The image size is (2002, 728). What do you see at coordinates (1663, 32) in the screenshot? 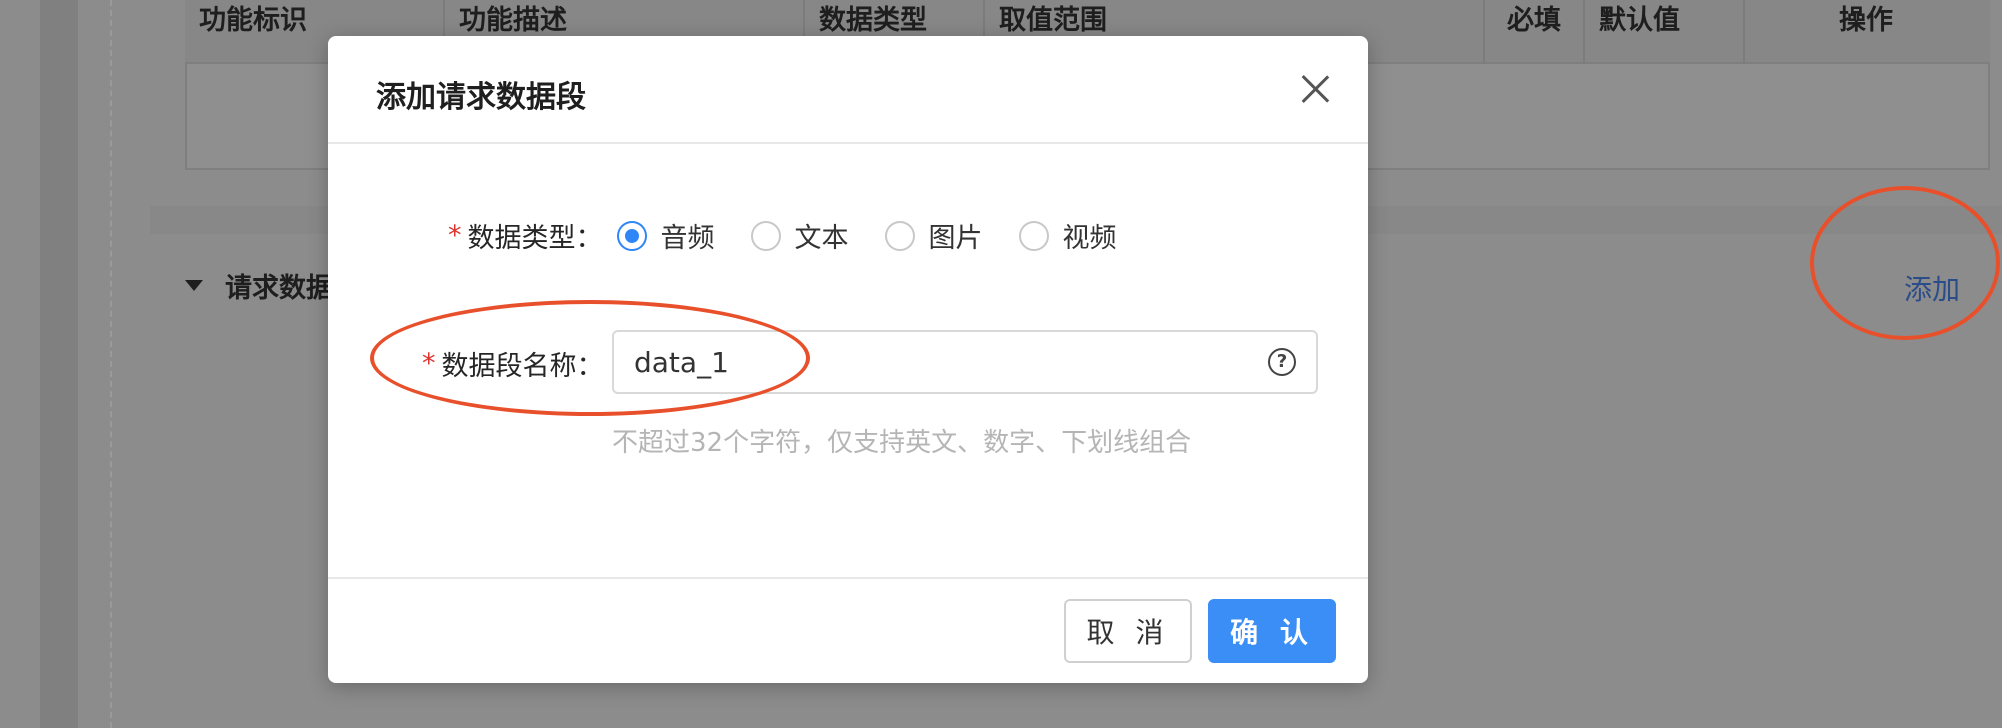
I see `table-header-cell: 默认值` at bounding box center [1663, 32].